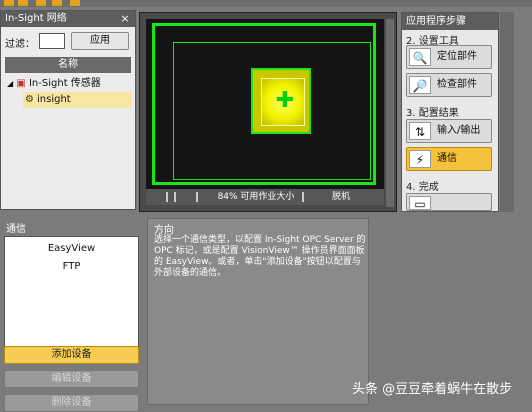  Describe the element at coordinates (29, 99) in the screenshot. I see `camera-icon: ⚙` at that location.